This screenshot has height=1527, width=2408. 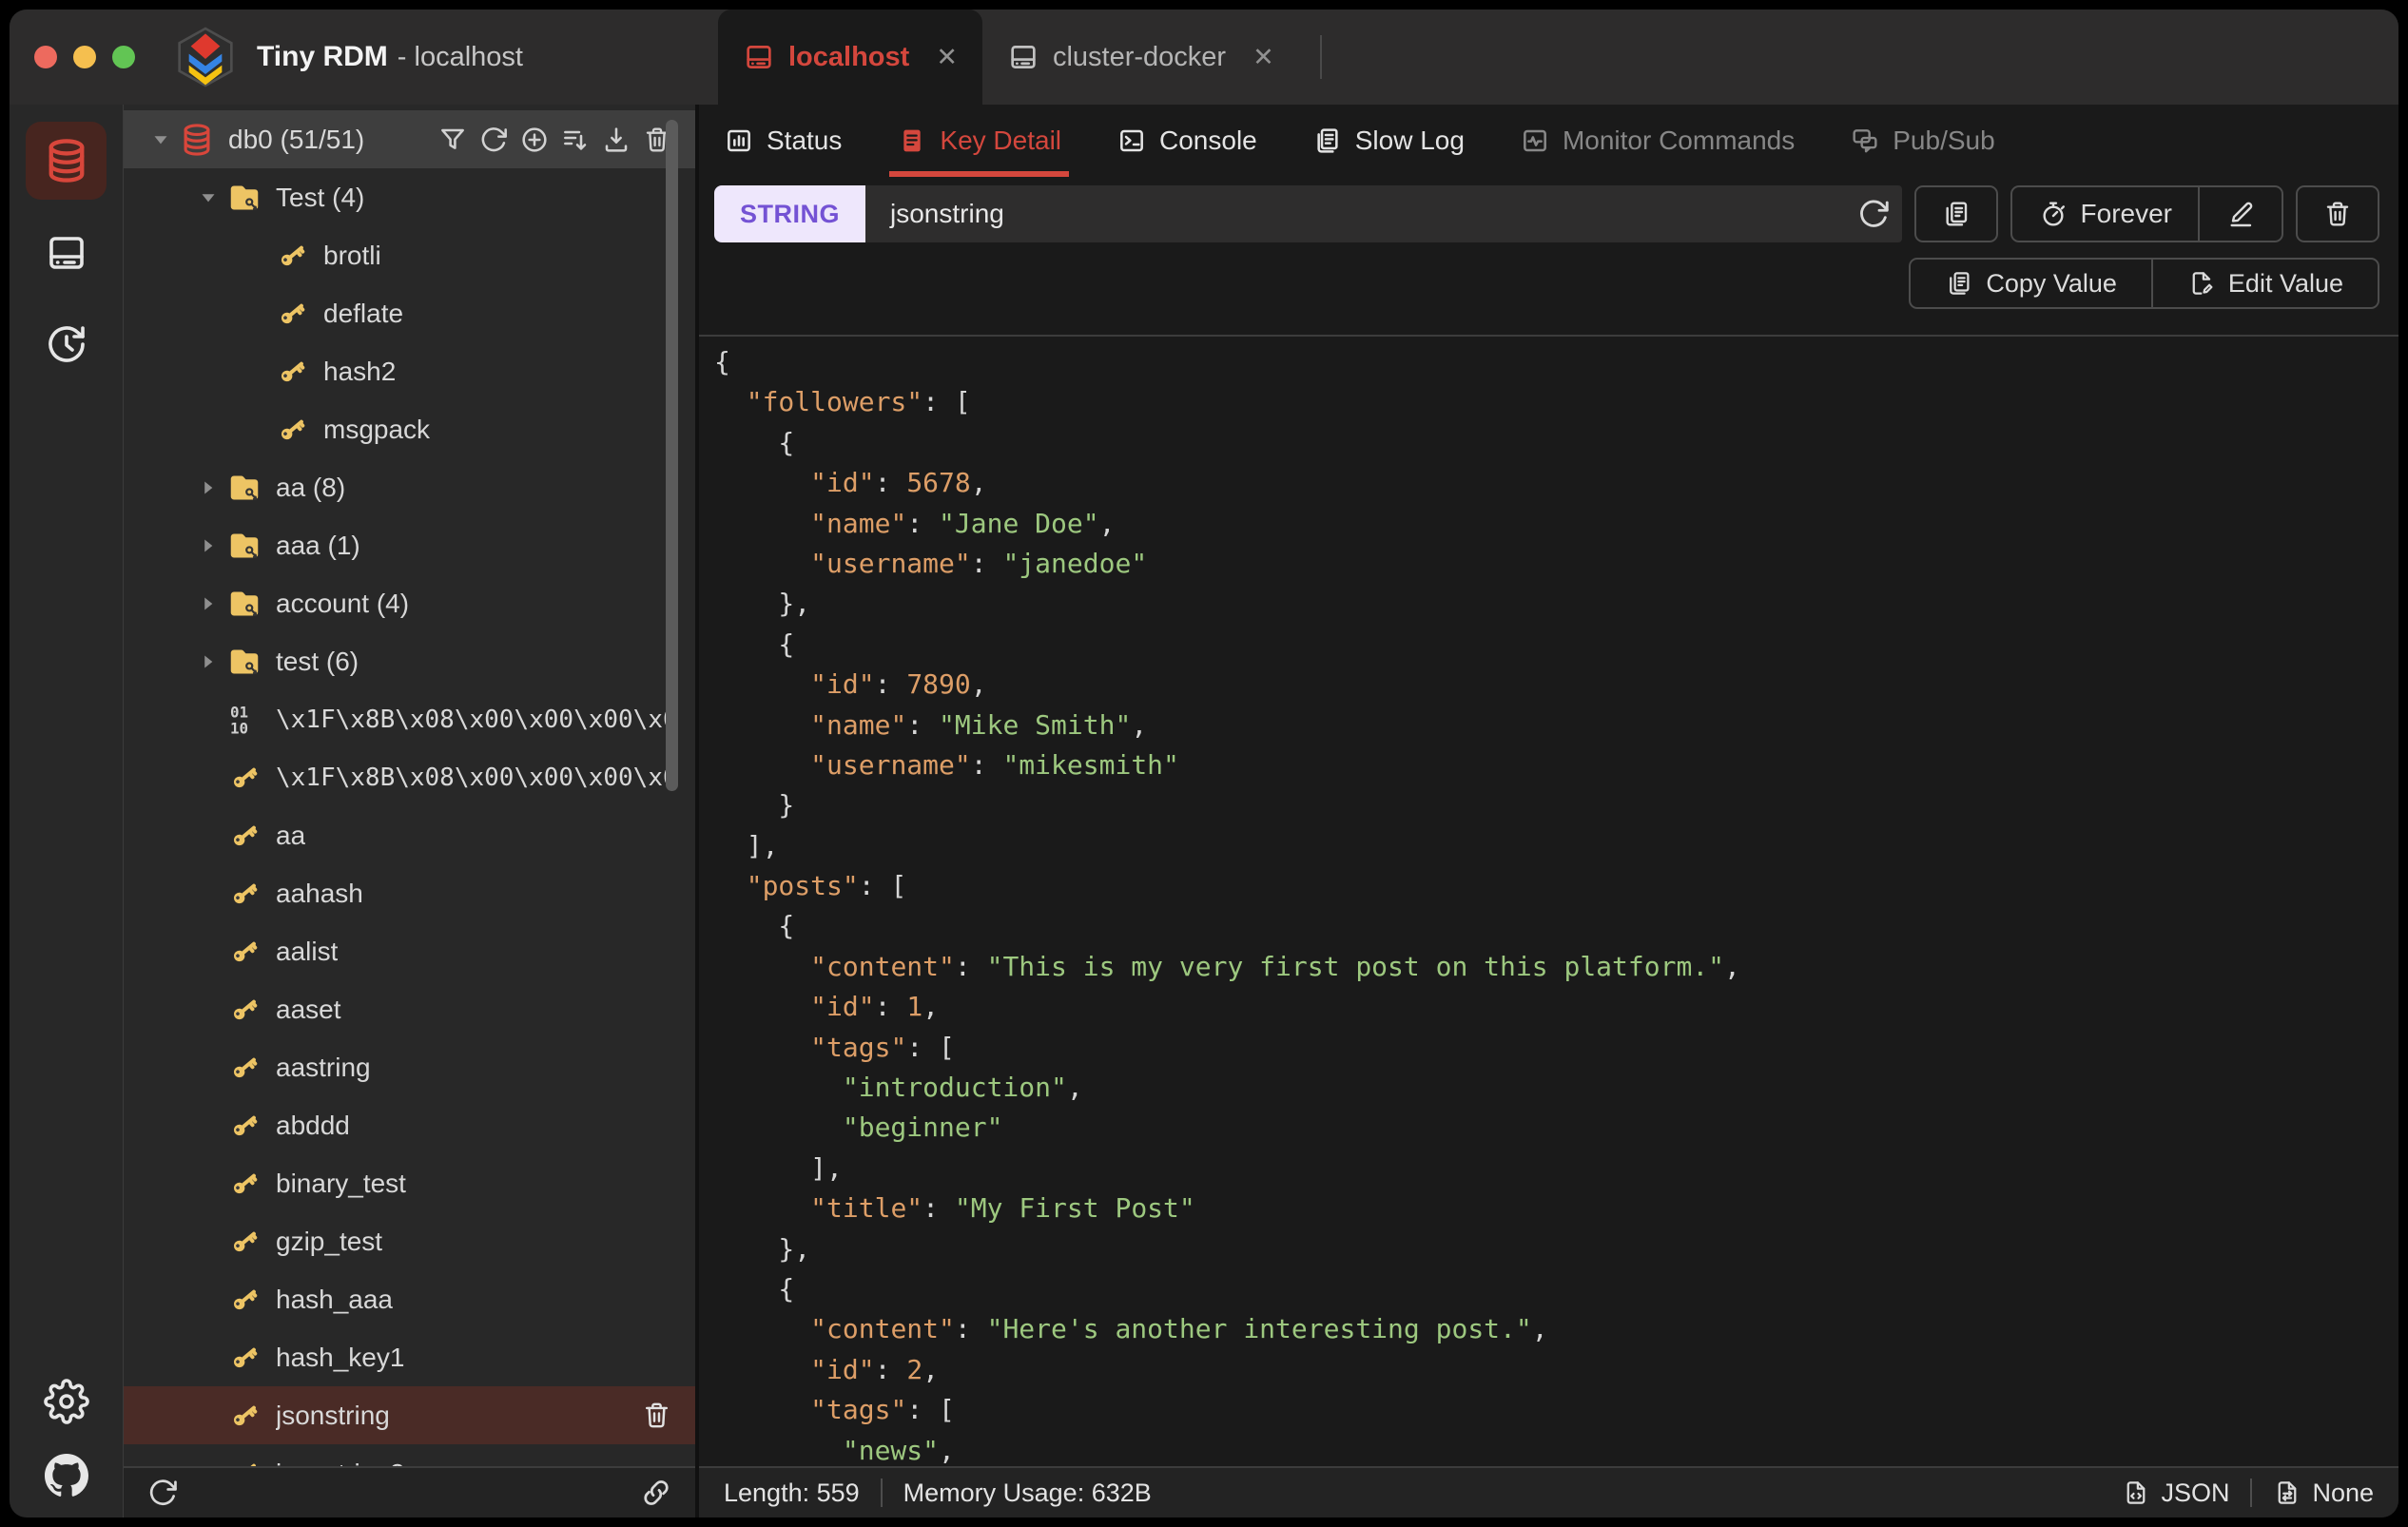 What do you see at coordinates (534, 140) in the screenshot?
I see `add-icon` at bounding box center [534, 140].